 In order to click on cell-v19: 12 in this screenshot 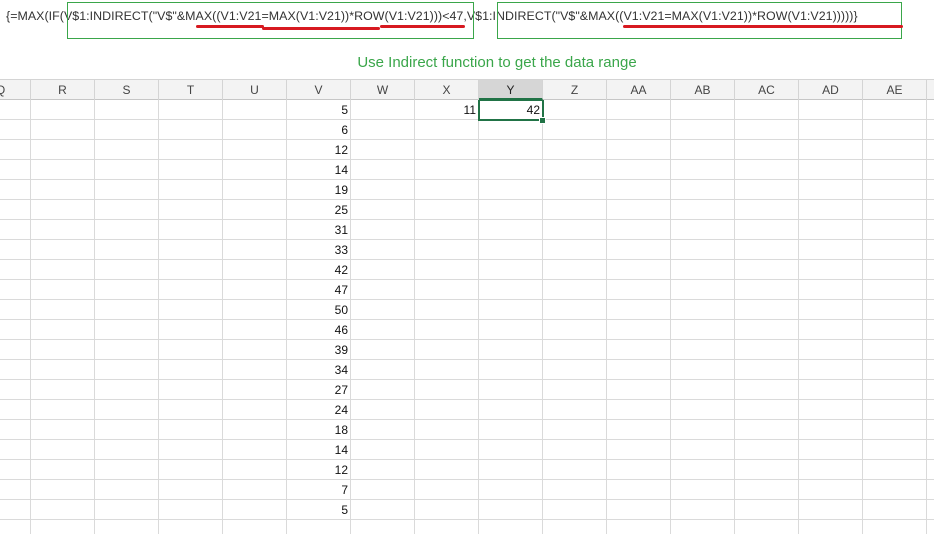, I will do `click(318, 470)`.